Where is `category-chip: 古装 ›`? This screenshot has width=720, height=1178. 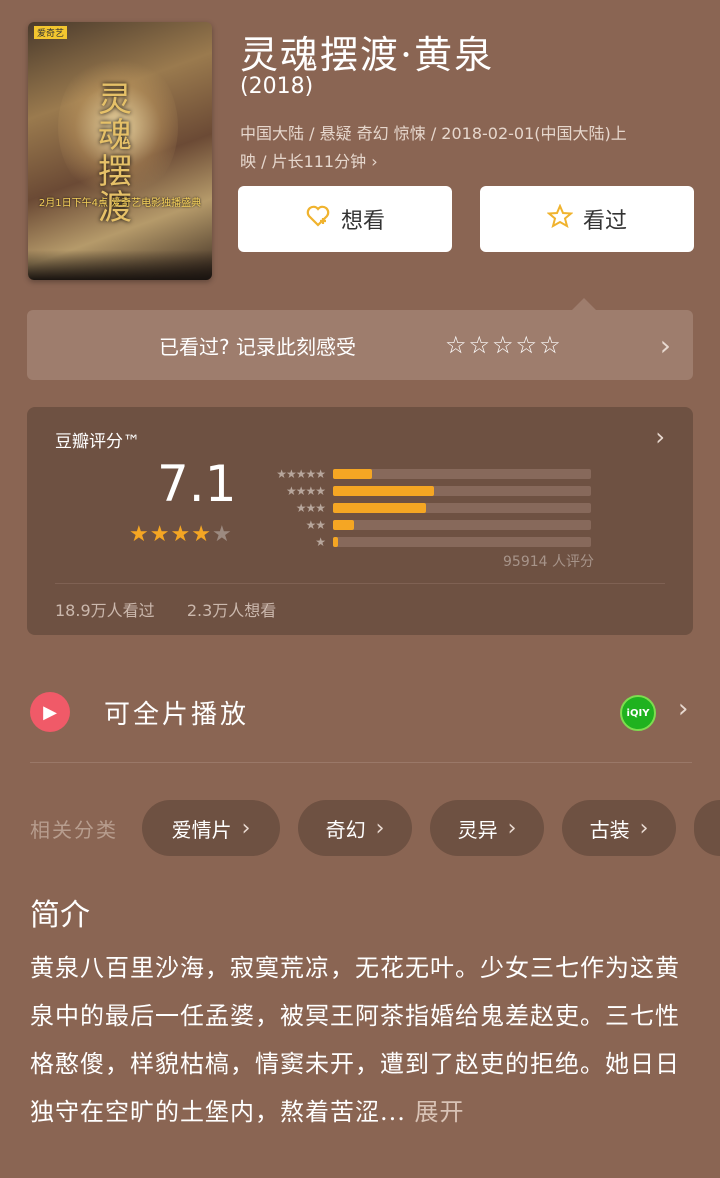
category-chip: 古装 › is located at coordinates (619, 828).